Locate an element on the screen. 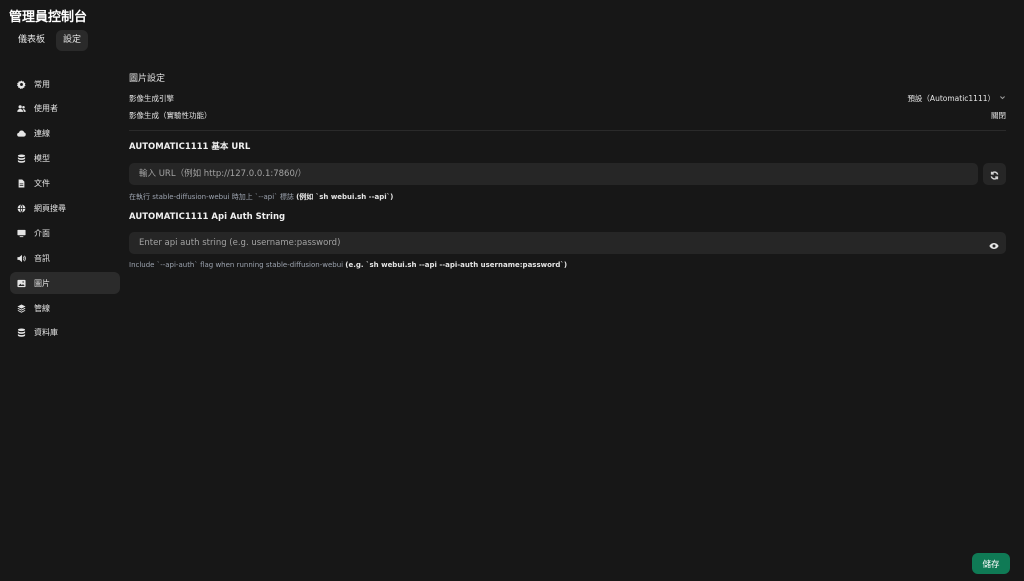 This screenshot has width=1024, height=581. settings-sidebar: 常用 使用者 連線 模型 文件 網頁搜尋 介面 音訊 圖片 管線 資料庫 is located at coordinates (65, 210).